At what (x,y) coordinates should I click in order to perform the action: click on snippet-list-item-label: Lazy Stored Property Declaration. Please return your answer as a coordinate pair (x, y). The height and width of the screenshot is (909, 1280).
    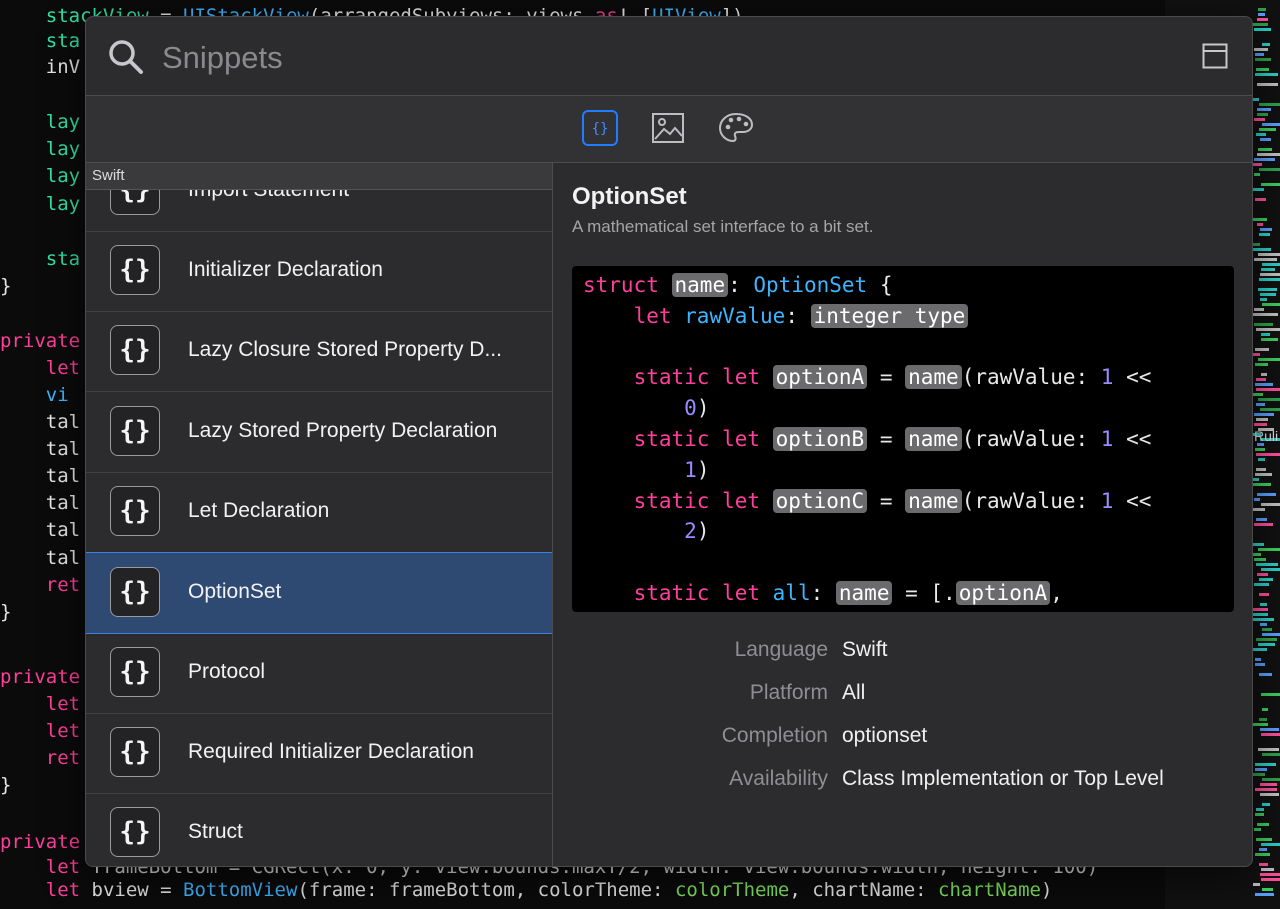
    Looking at the image, I should click on (343, 430).